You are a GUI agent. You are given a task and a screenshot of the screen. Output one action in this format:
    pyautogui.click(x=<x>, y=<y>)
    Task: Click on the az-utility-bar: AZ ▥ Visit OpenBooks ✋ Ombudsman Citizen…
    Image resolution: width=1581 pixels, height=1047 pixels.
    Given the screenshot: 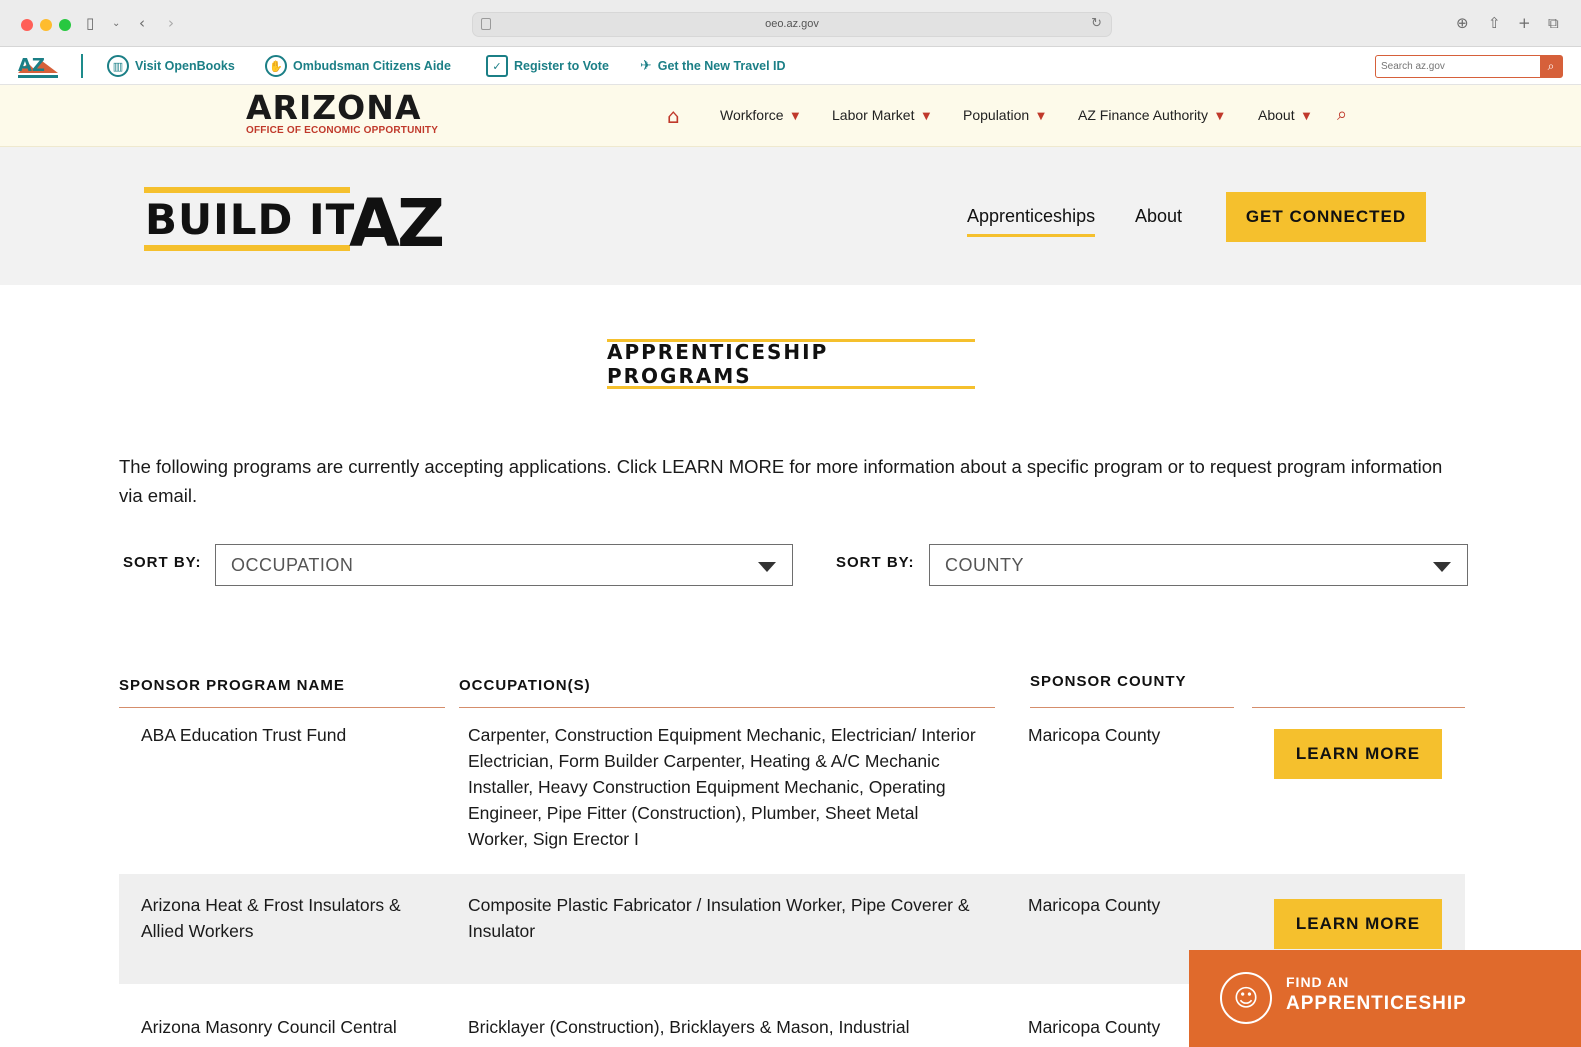 What is the action you would take?
    pyautogui.click(x=790, y=66)
    